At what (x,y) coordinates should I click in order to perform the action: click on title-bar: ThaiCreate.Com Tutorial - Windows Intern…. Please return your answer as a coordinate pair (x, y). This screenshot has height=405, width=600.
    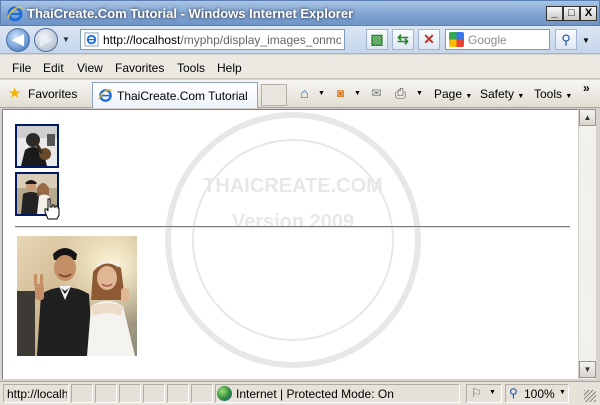
    Looking at the image, I should click on (300, 13).